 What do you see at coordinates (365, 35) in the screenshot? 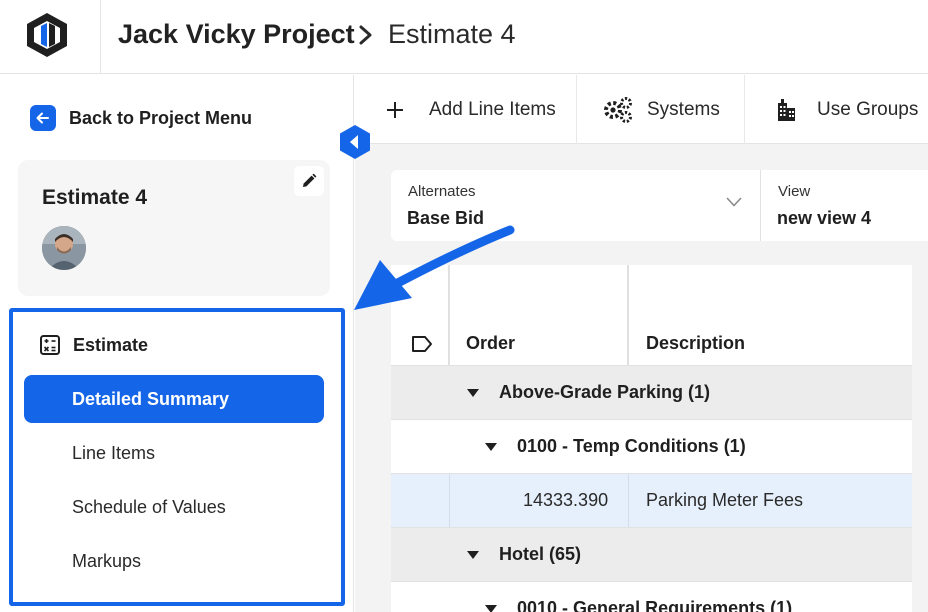
I see `chevron-right-icon` at bounding box center [365, 35].